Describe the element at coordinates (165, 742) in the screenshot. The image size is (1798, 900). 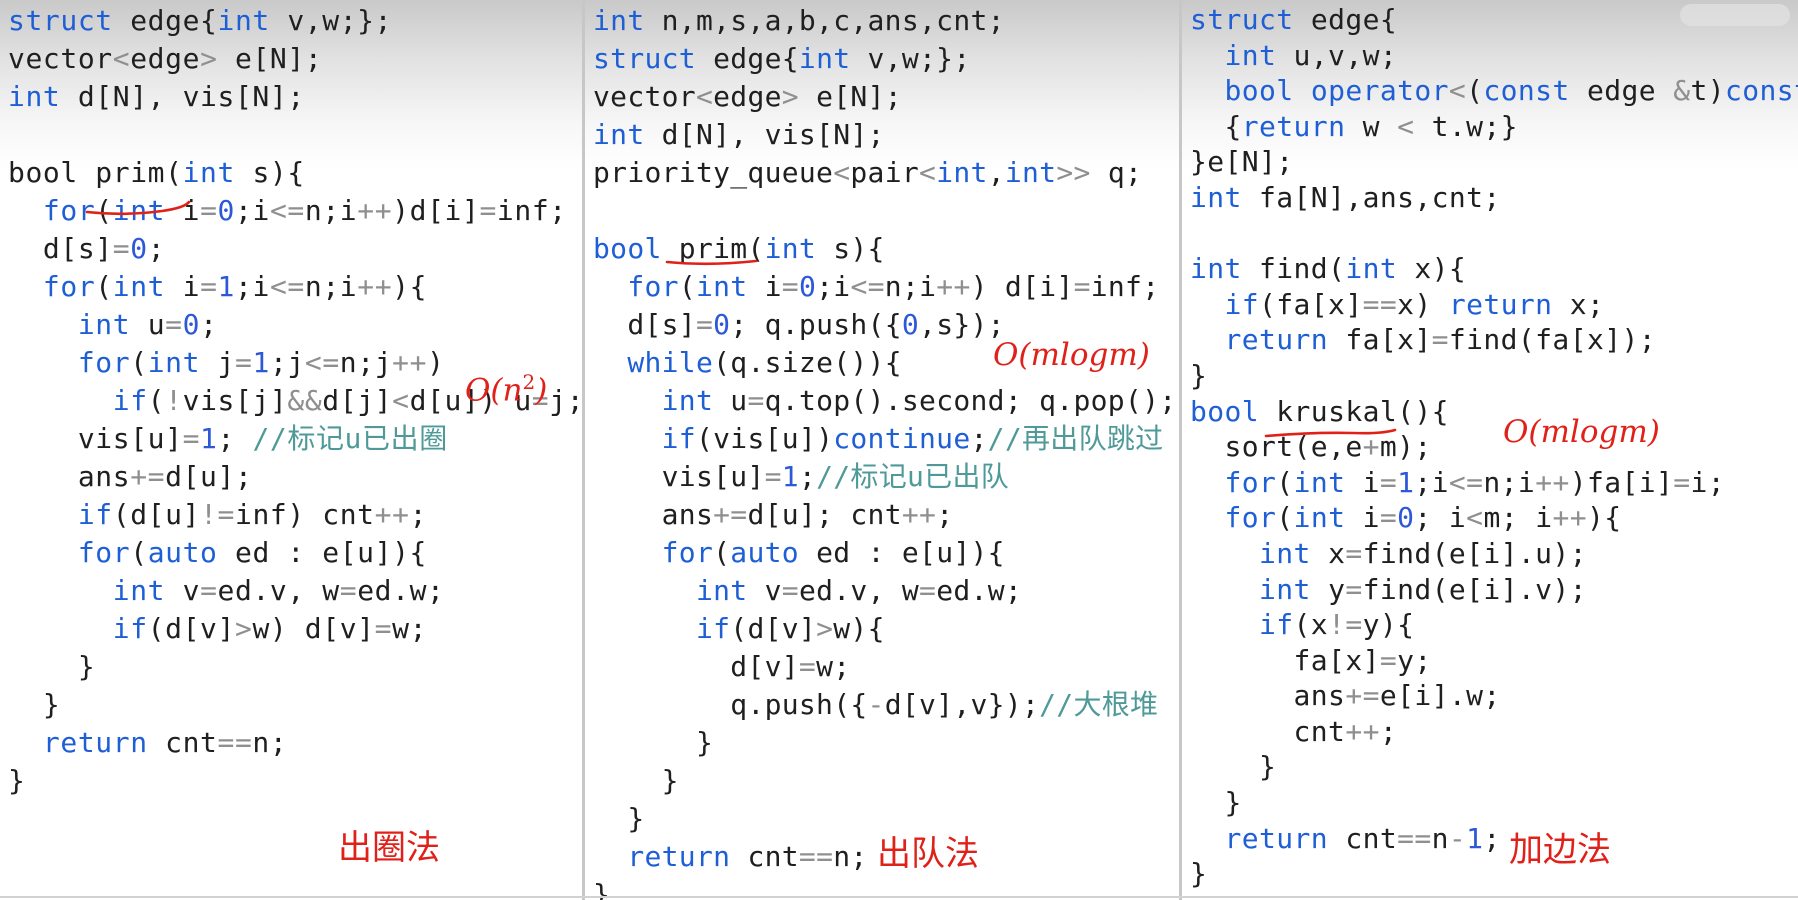
I see `code-line: return cnt==n;` at that location.